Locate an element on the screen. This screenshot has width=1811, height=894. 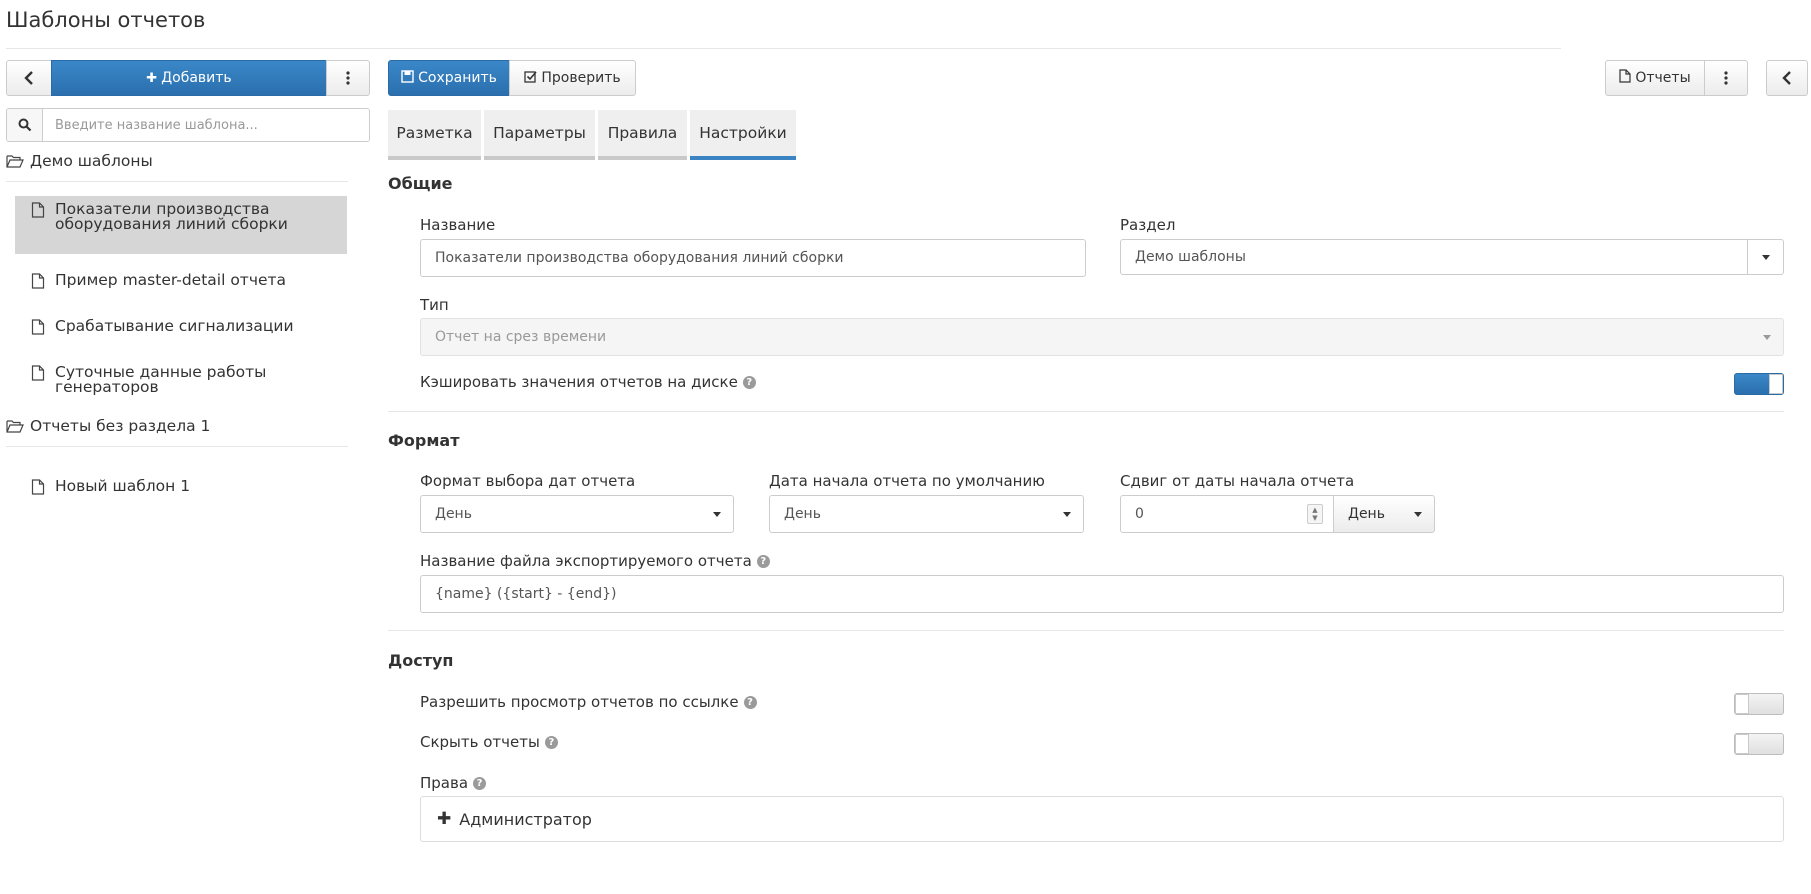
template-item-label-2: оборудования линий сборки is located at coordinates (171, 224).